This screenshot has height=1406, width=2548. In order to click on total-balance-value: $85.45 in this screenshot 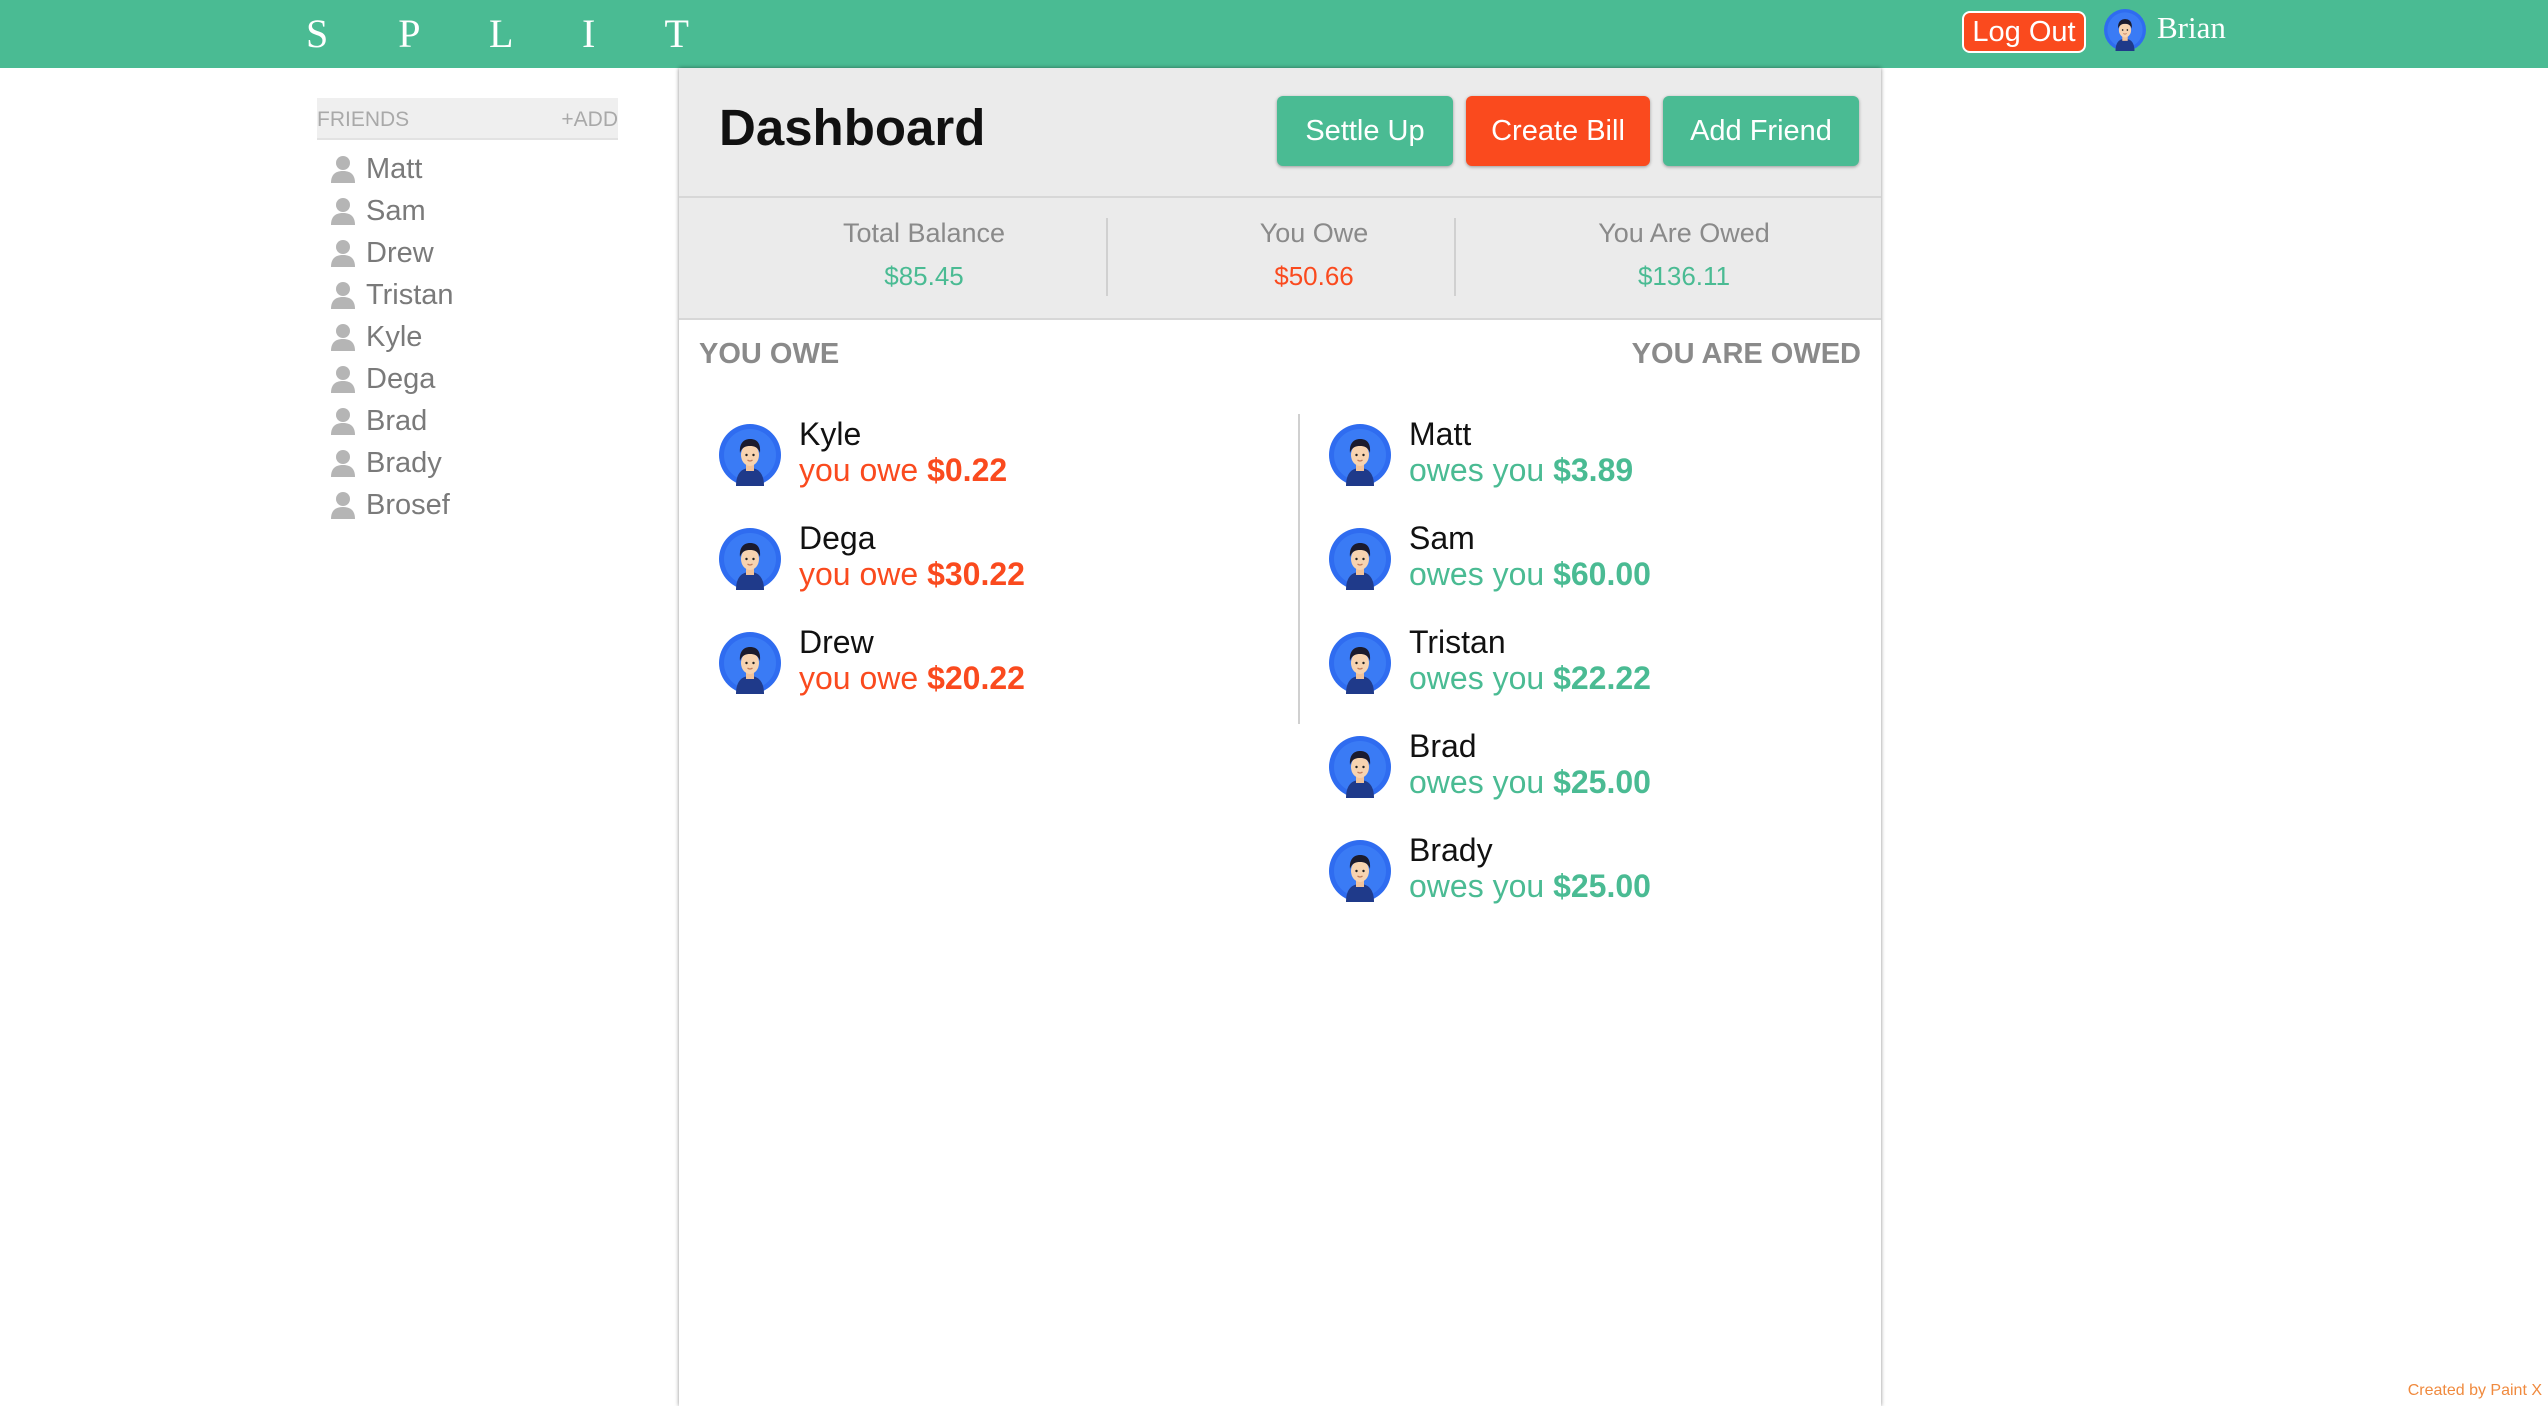, I will do `click(924, 276)`.